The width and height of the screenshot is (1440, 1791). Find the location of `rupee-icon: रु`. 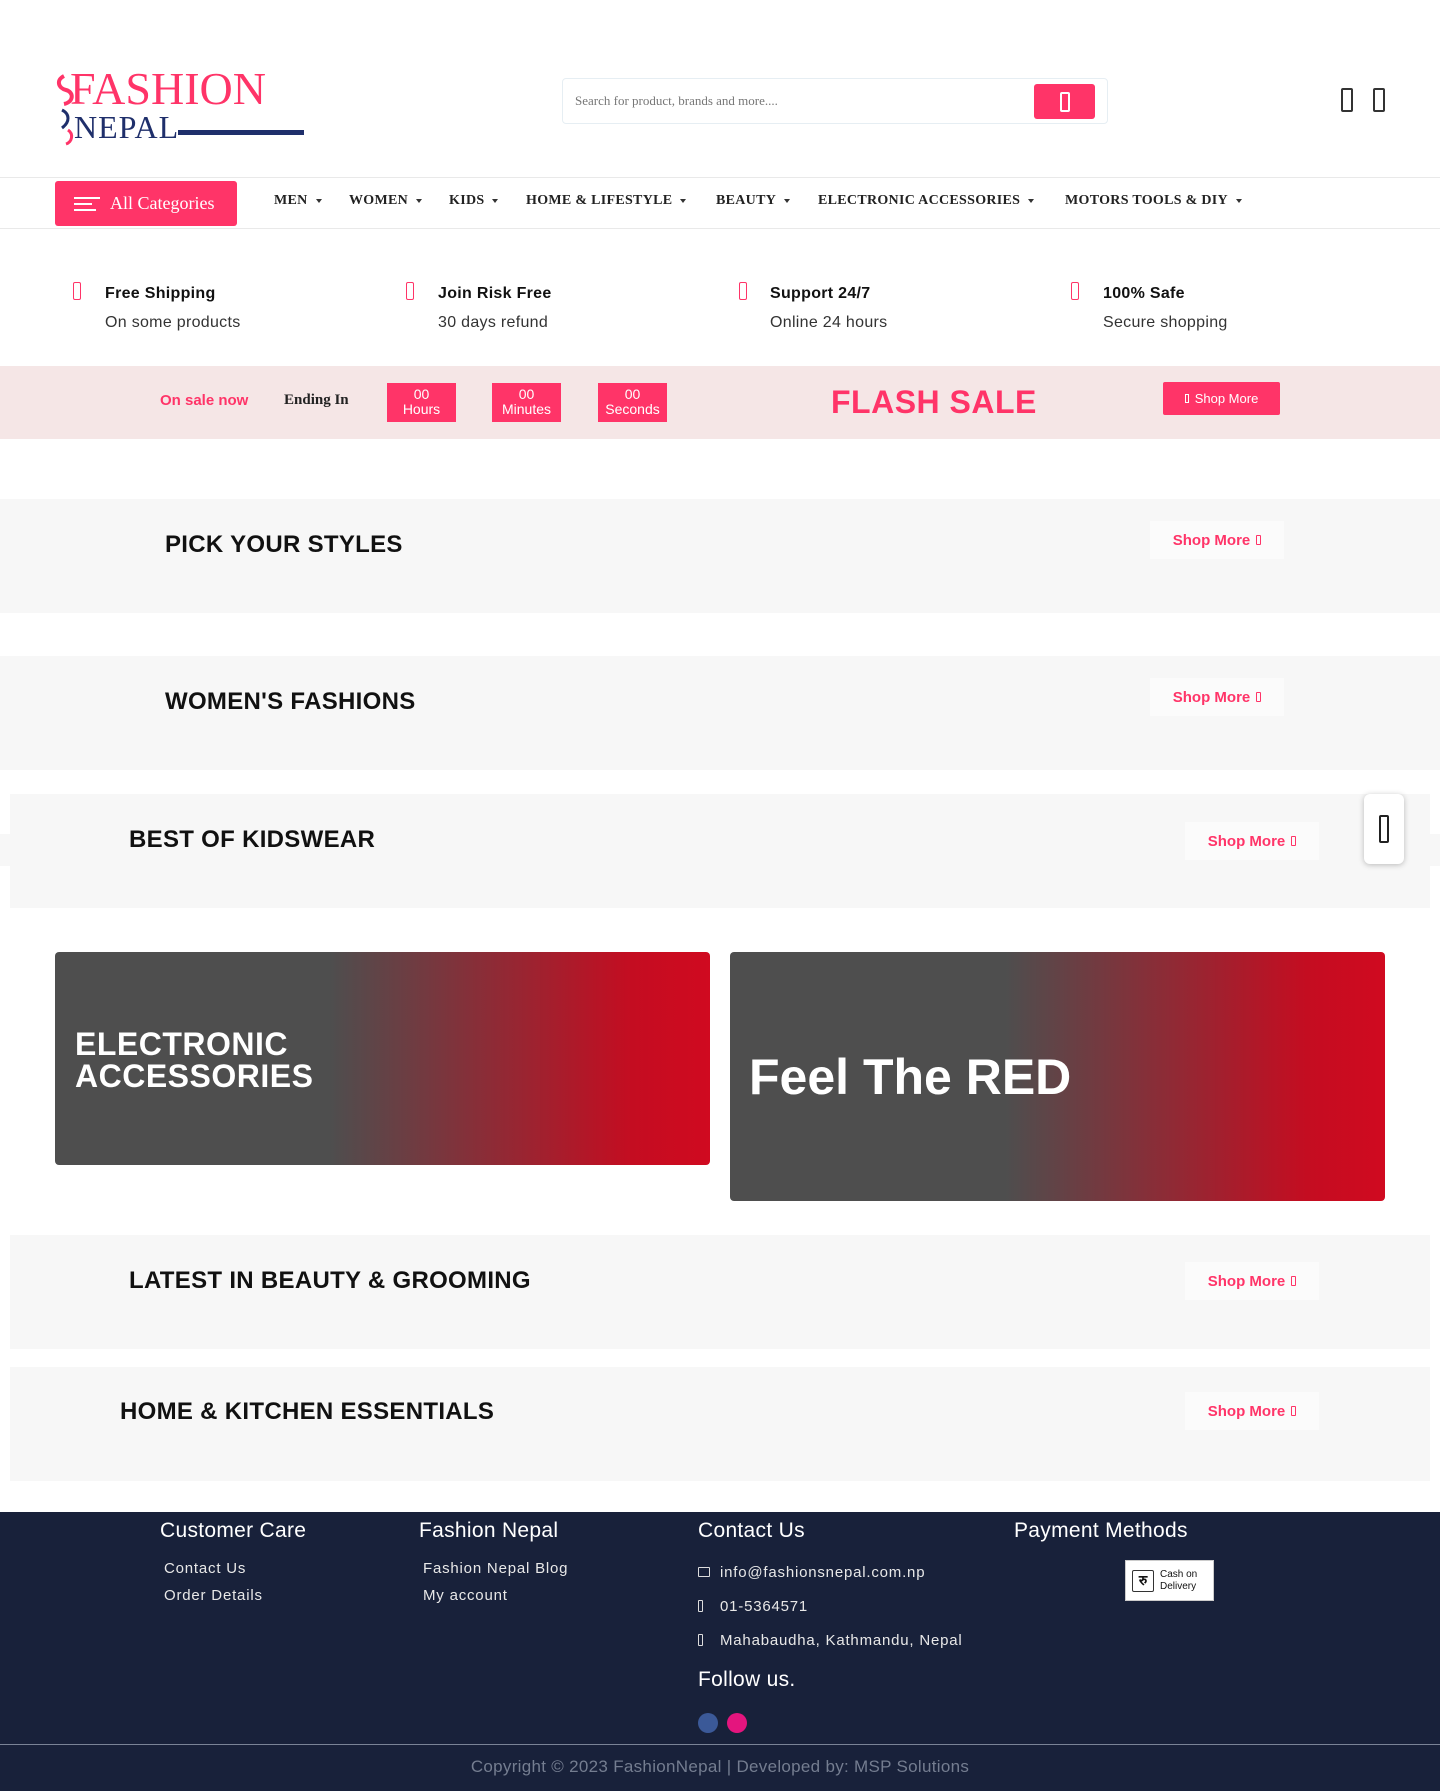

rupee-icon: रु is located at coordinates (1143, 1580).